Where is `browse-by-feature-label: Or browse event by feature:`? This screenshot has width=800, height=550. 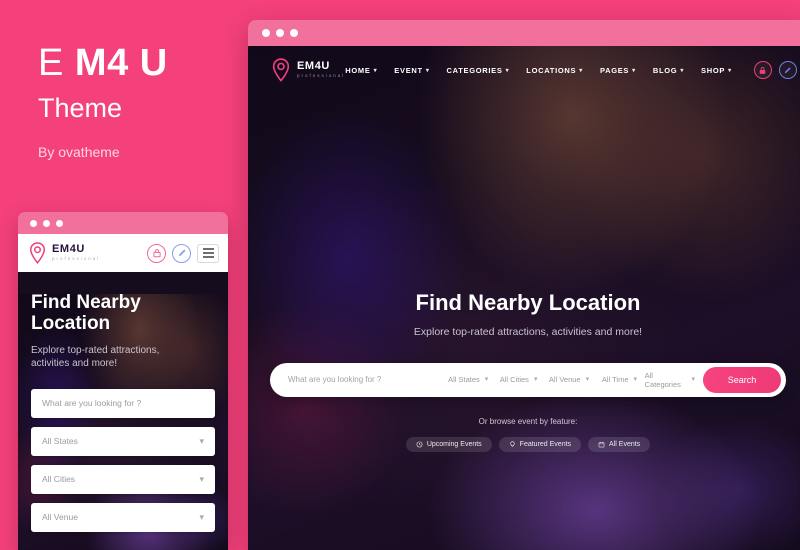 browse-by-feature-label: Or browse event by feature: is located at coordinates (528, 421).